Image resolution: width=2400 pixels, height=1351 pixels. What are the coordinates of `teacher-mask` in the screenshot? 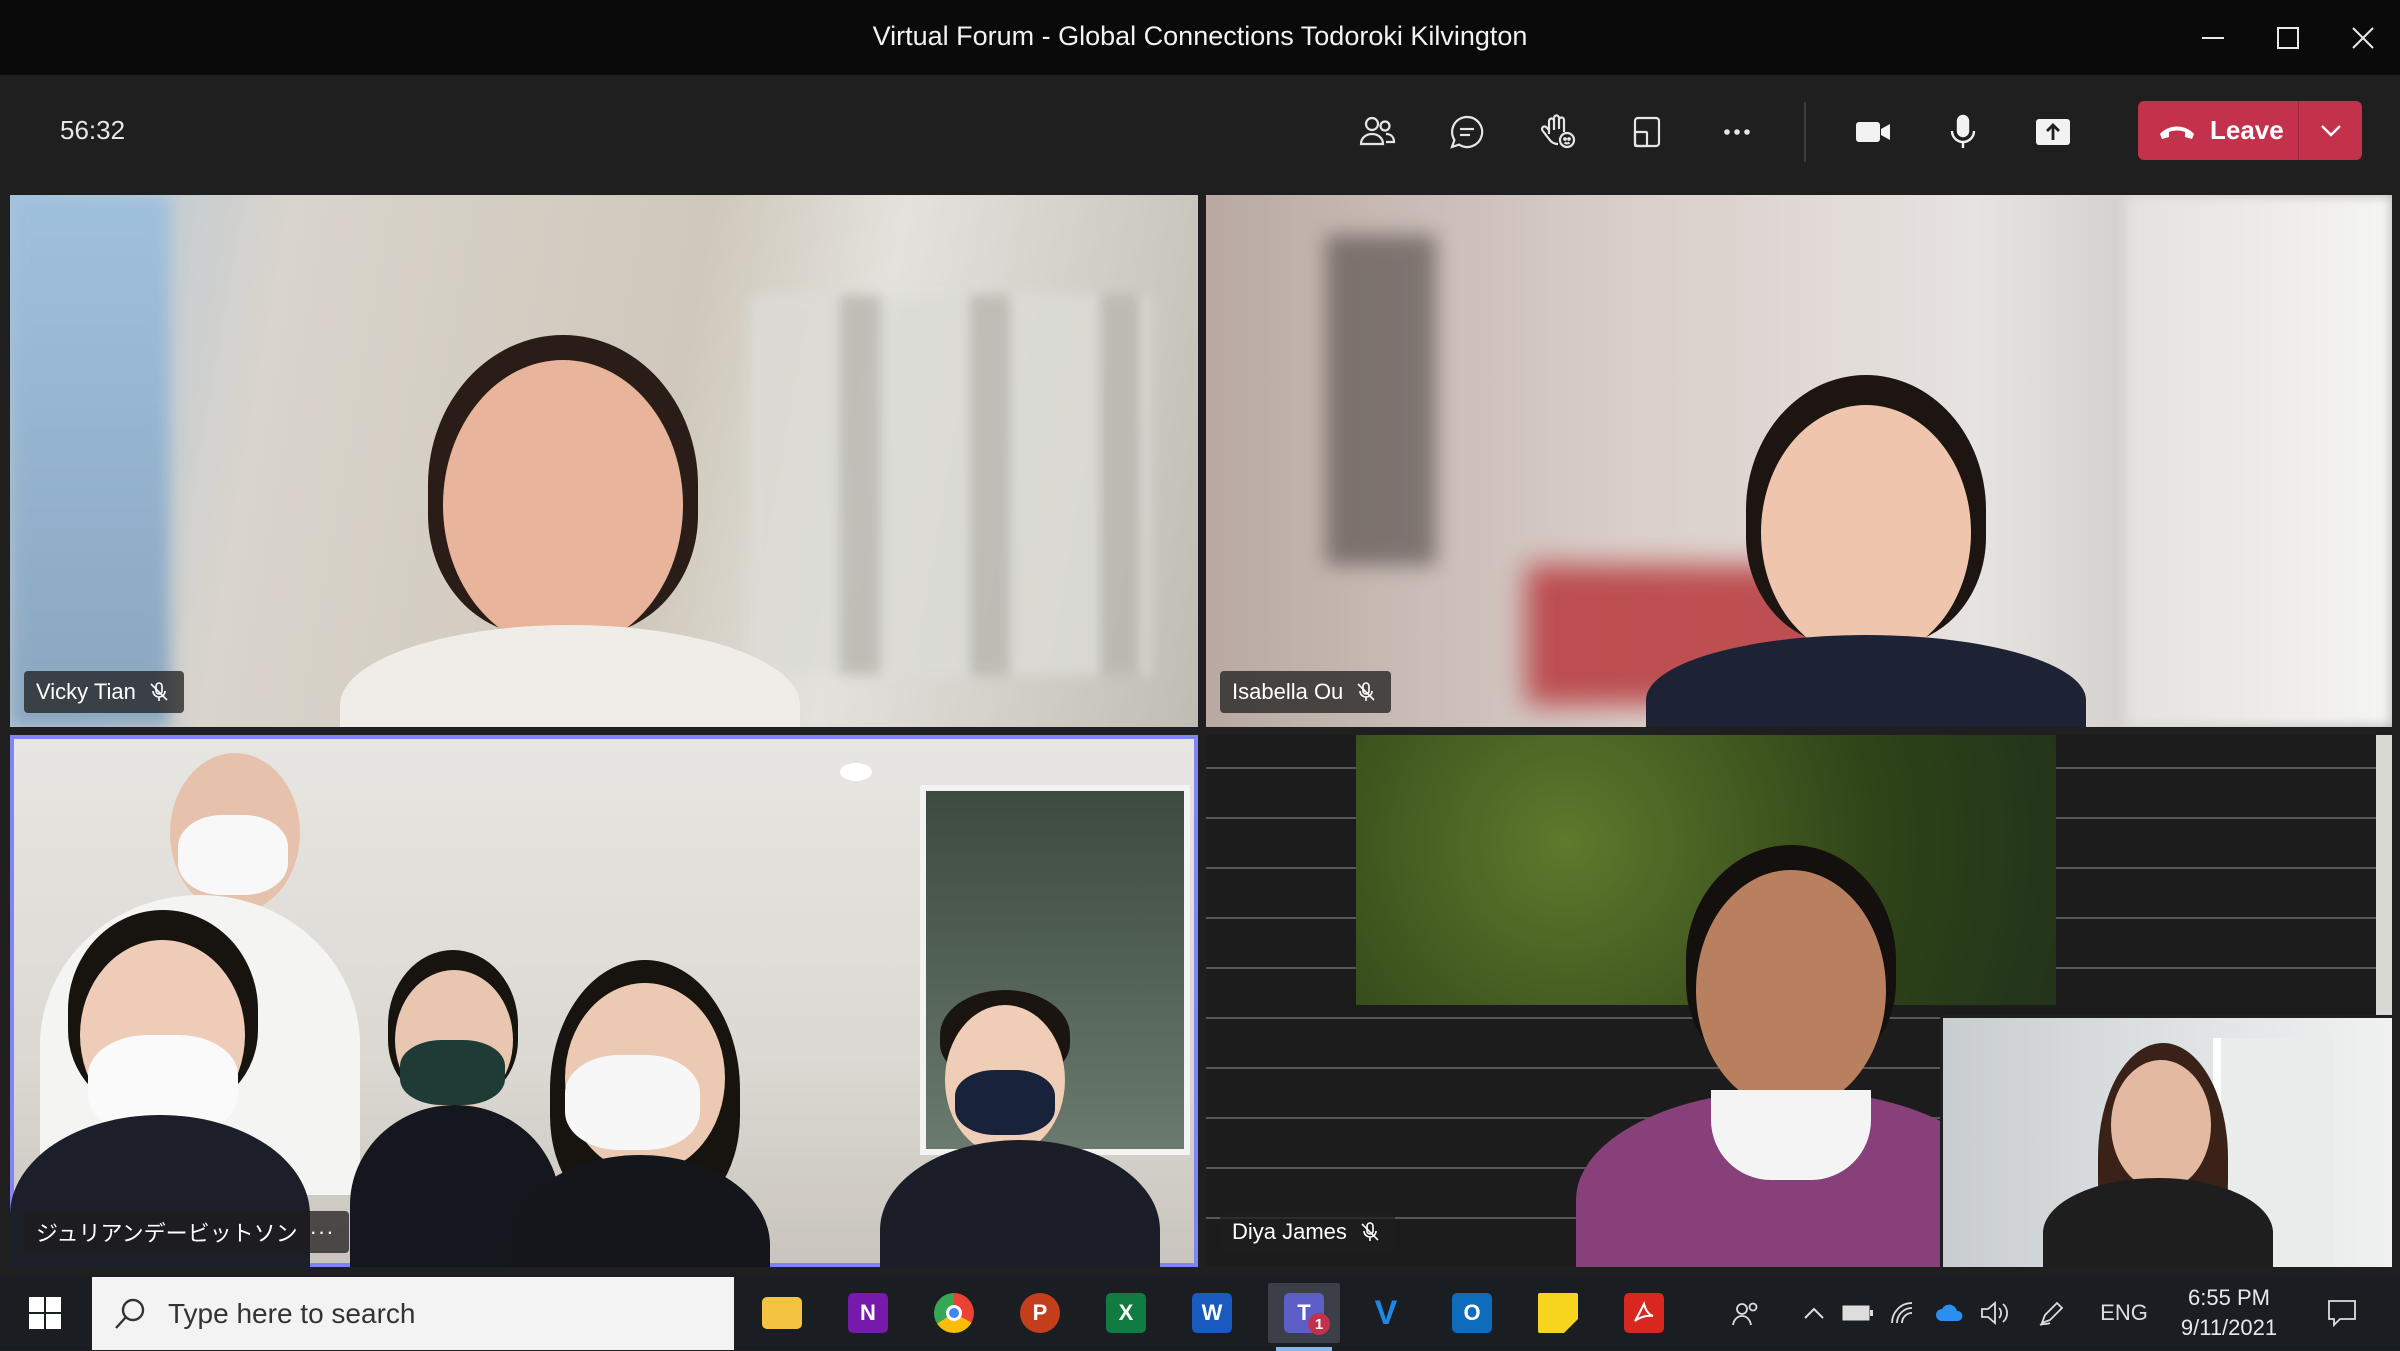 It's located at (233, 855).